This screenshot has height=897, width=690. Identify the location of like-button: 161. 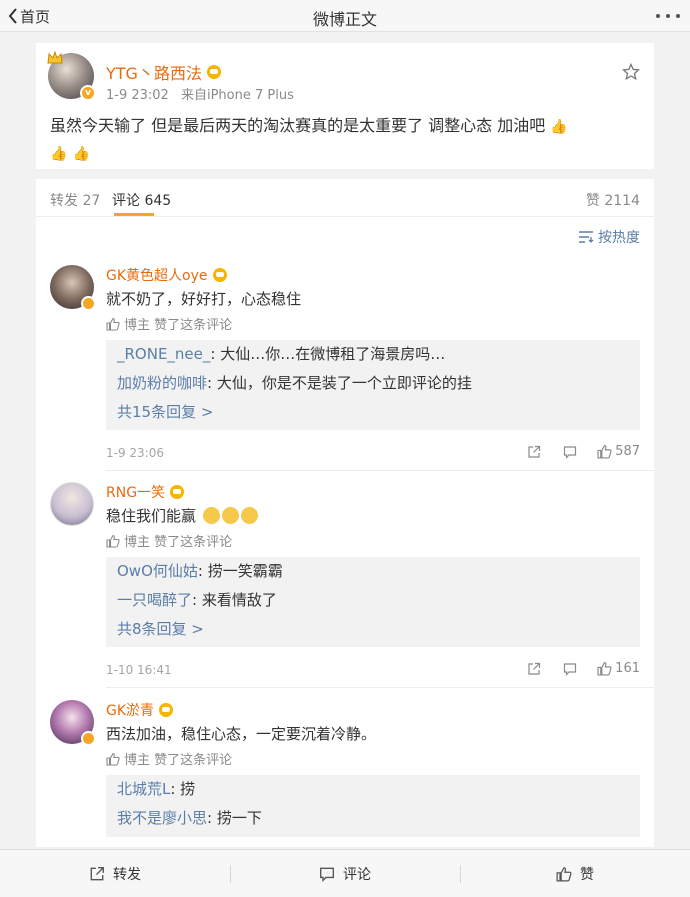
(618, 668).